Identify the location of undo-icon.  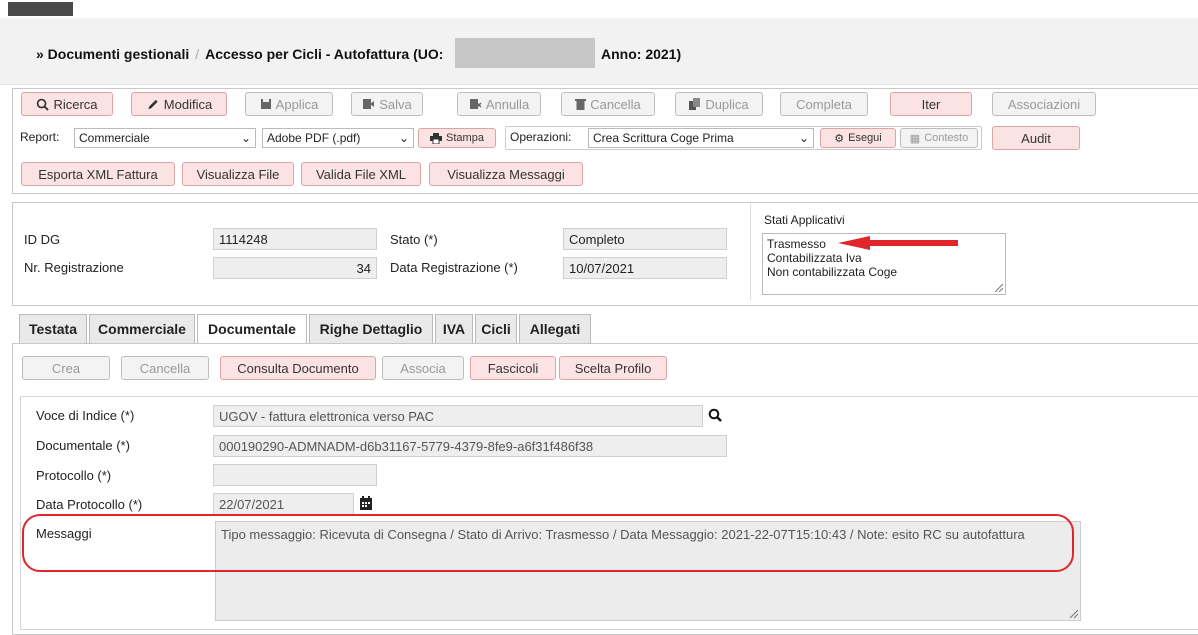
(475, 104).